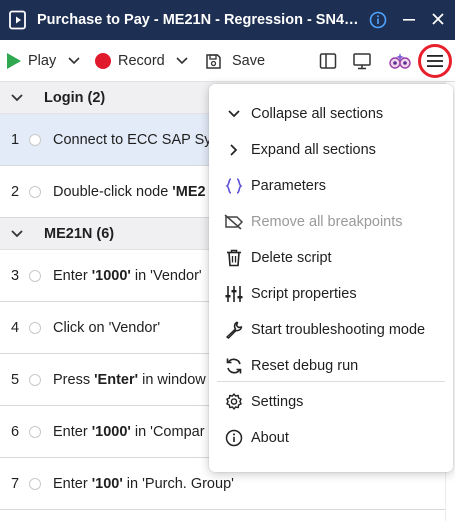 The height and width of the screenshot is (521, 455). What do you see at coordinates (234, 402) in the screenshot?
I see `gear-icon` at bounding box center [234, 402].